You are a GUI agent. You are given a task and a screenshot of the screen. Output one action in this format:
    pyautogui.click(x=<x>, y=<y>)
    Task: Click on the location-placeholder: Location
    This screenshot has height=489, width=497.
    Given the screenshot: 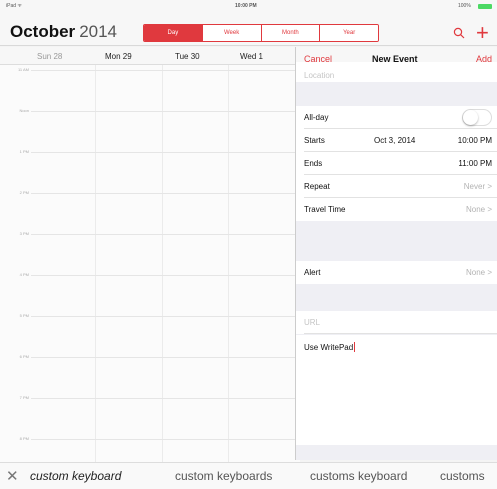 What is the action you would take?
    pyautogui.click(x=319, y=75)
    